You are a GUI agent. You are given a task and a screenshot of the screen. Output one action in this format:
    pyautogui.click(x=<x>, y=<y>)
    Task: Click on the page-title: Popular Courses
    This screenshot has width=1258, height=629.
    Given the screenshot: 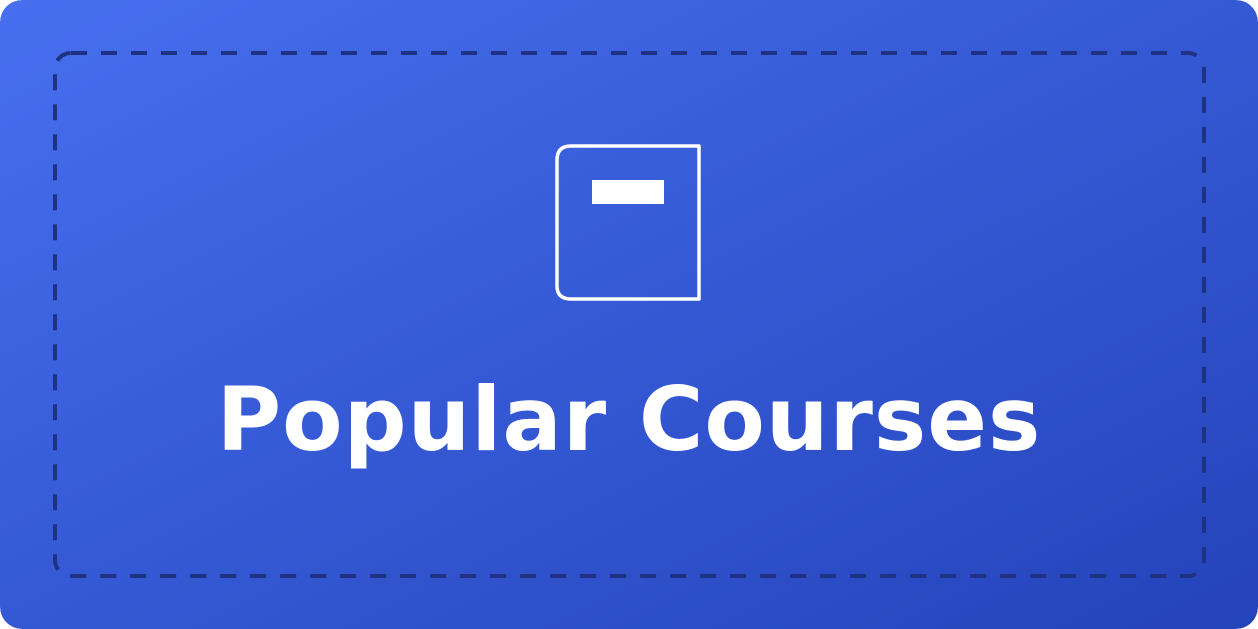 What is the action you would take?
    pyautogui.click(x=629, y=419)
    